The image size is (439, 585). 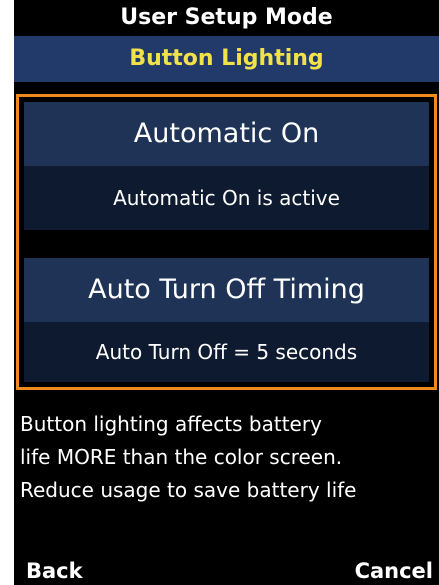 I want to click on cancel-softkey: Cancel, so click(x=394, y=571).